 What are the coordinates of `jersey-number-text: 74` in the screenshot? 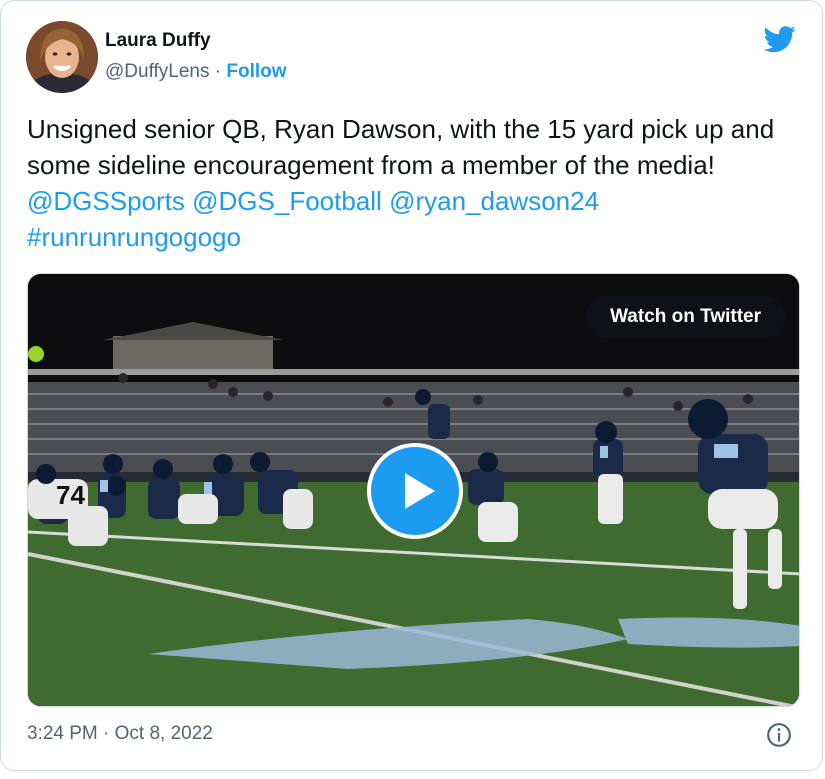 It's located at (70, 495).